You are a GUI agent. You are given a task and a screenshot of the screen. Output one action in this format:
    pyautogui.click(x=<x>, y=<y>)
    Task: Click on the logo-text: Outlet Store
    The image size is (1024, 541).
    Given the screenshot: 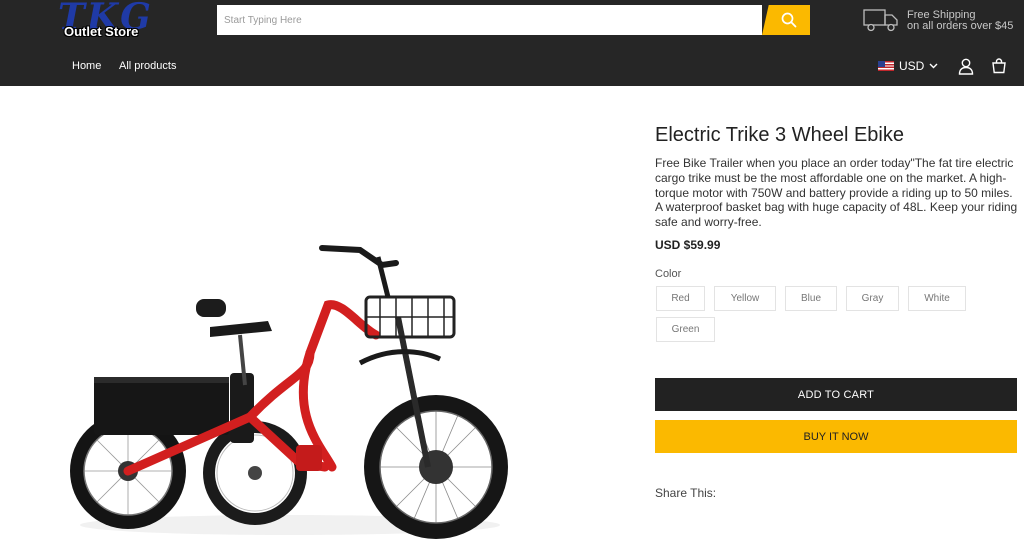 What is the action you would take?
    pyautogui.click(x=101, y=31)
    